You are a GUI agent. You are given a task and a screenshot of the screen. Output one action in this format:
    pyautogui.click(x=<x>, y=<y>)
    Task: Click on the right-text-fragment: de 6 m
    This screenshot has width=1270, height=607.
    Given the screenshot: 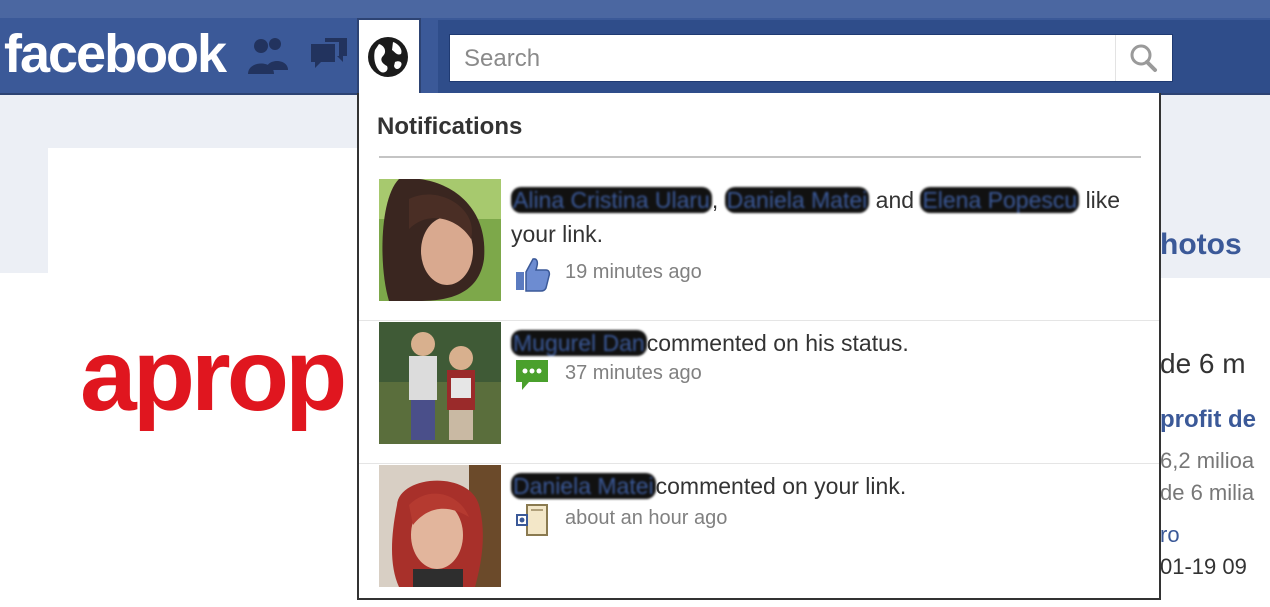 What is the action you would take?
    pyautogui.click(x=1203, y=363)
    